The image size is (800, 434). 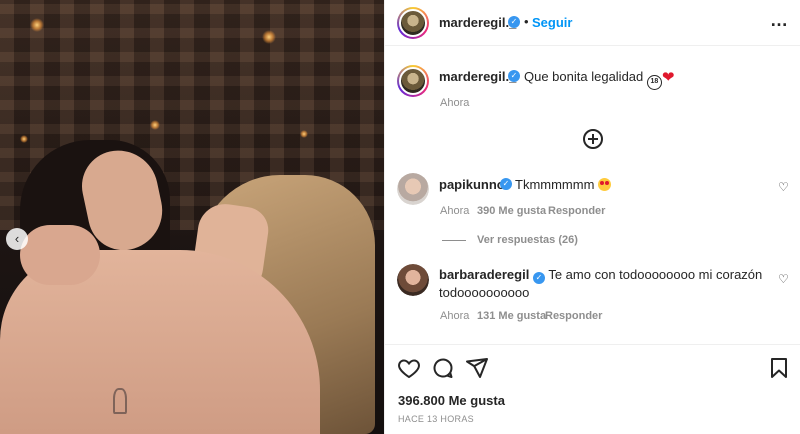 What do you see at coordinates (779, 368) in the screenshot?
I see `bookmark-icon` at bounding box center [779, 368].